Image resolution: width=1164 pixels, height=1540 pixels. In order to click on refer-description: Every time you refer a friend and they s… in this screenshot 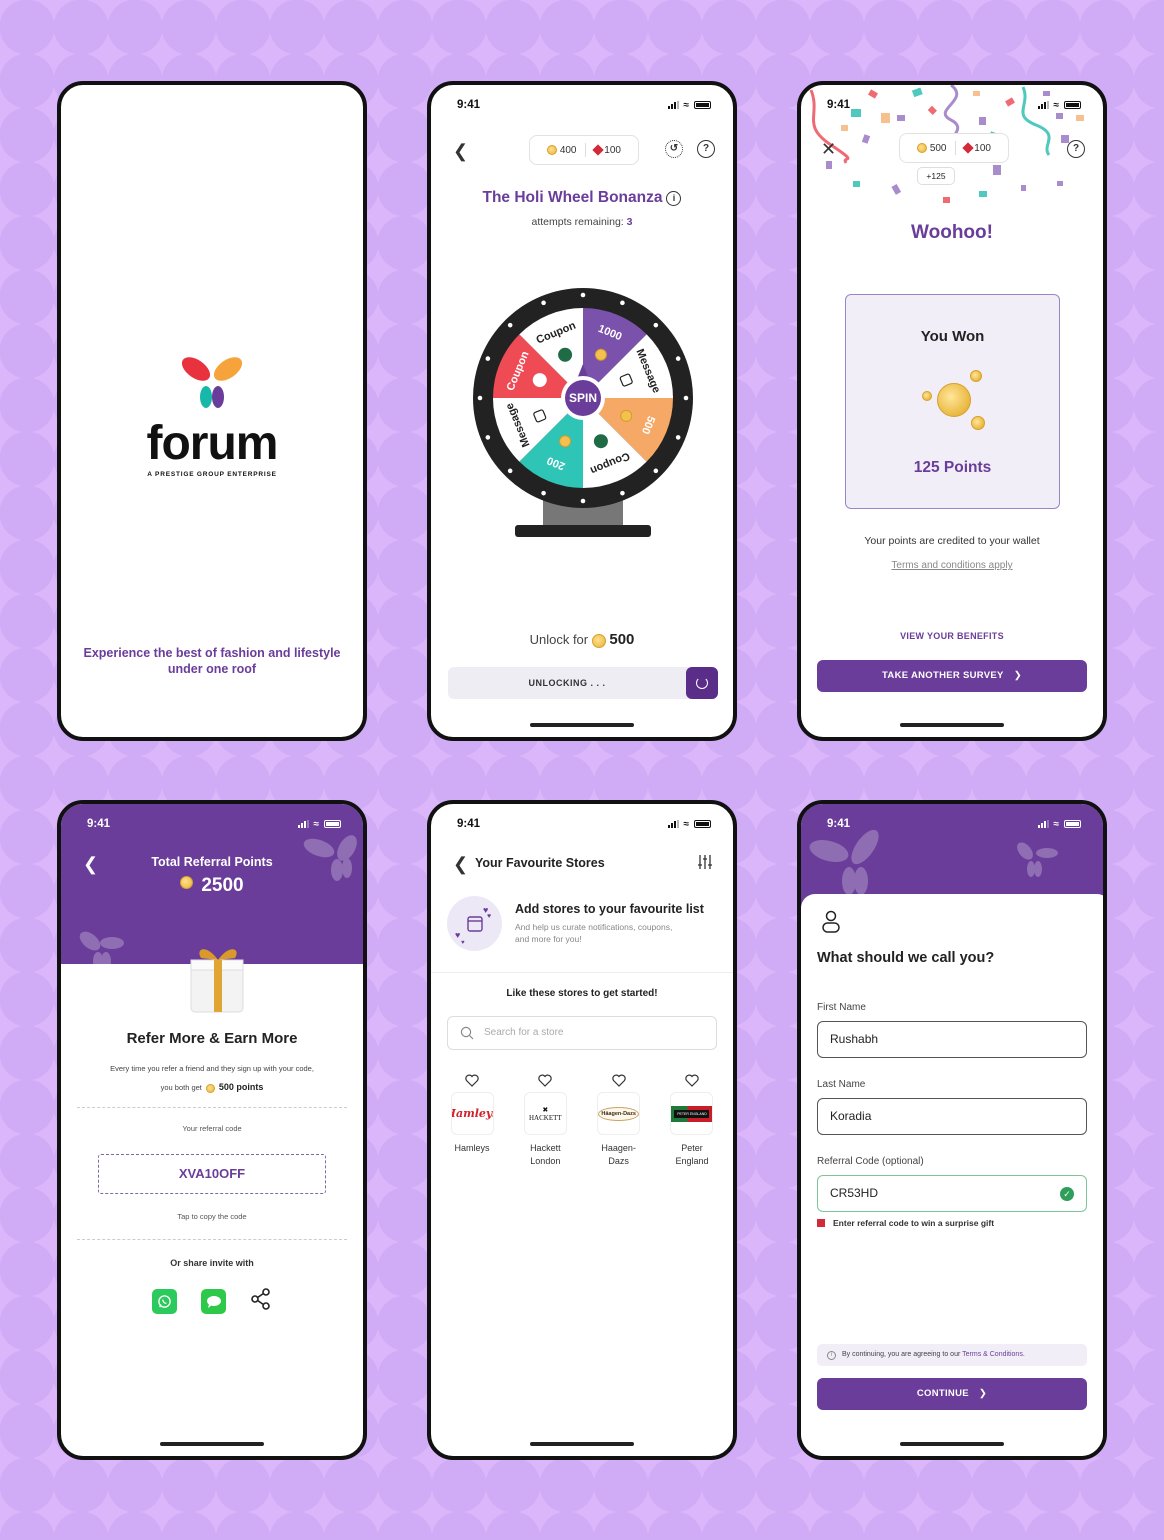, I will do `click(212, 1078)`.